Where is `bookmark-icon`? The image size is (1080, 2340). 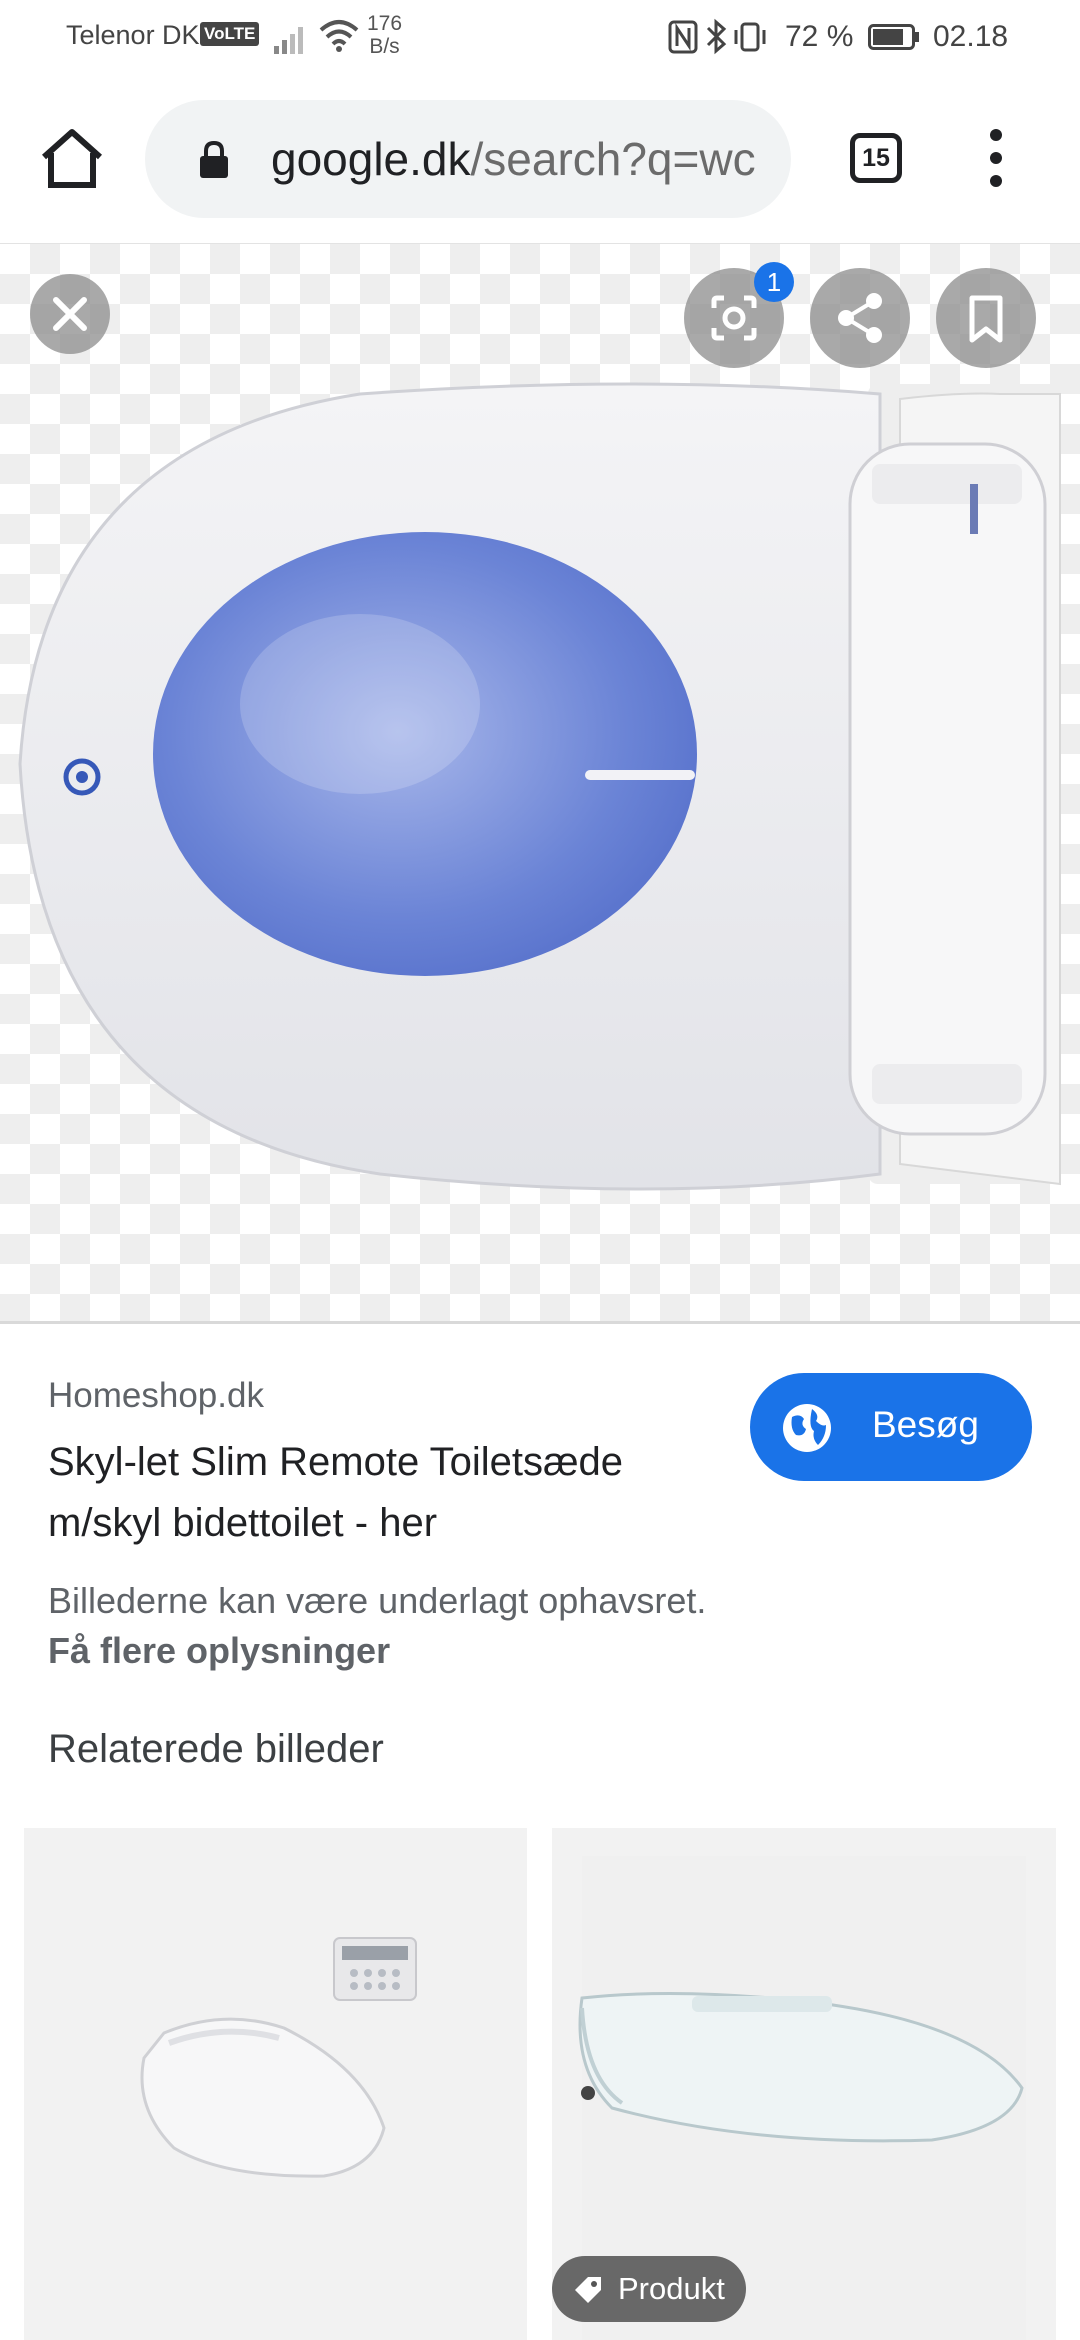 bookmark-icon is located at coordinates (986, 319).